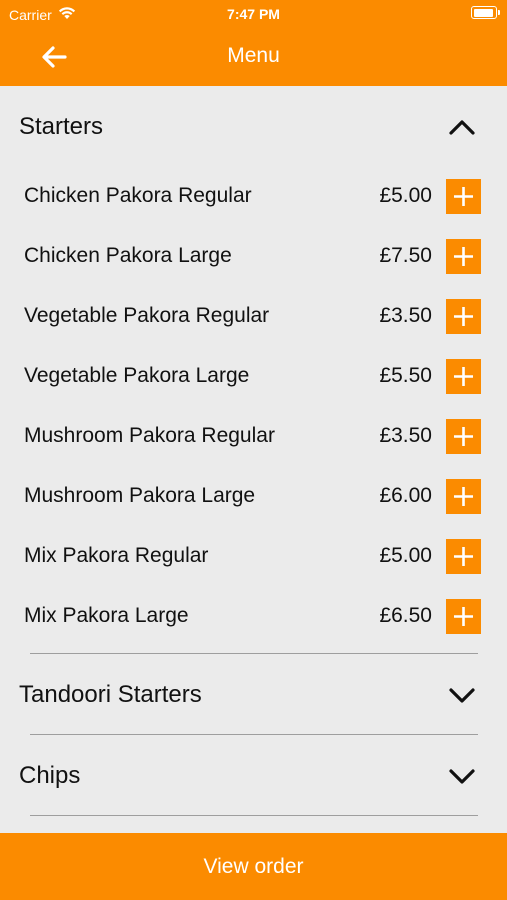 The width and height of the screenshot is (507, 900). What do you see at coordinates (253, 196) in the screenshot?
I see `menu-item: Chicken Pakora Regular £5.00` at bounding box center [253, 196].